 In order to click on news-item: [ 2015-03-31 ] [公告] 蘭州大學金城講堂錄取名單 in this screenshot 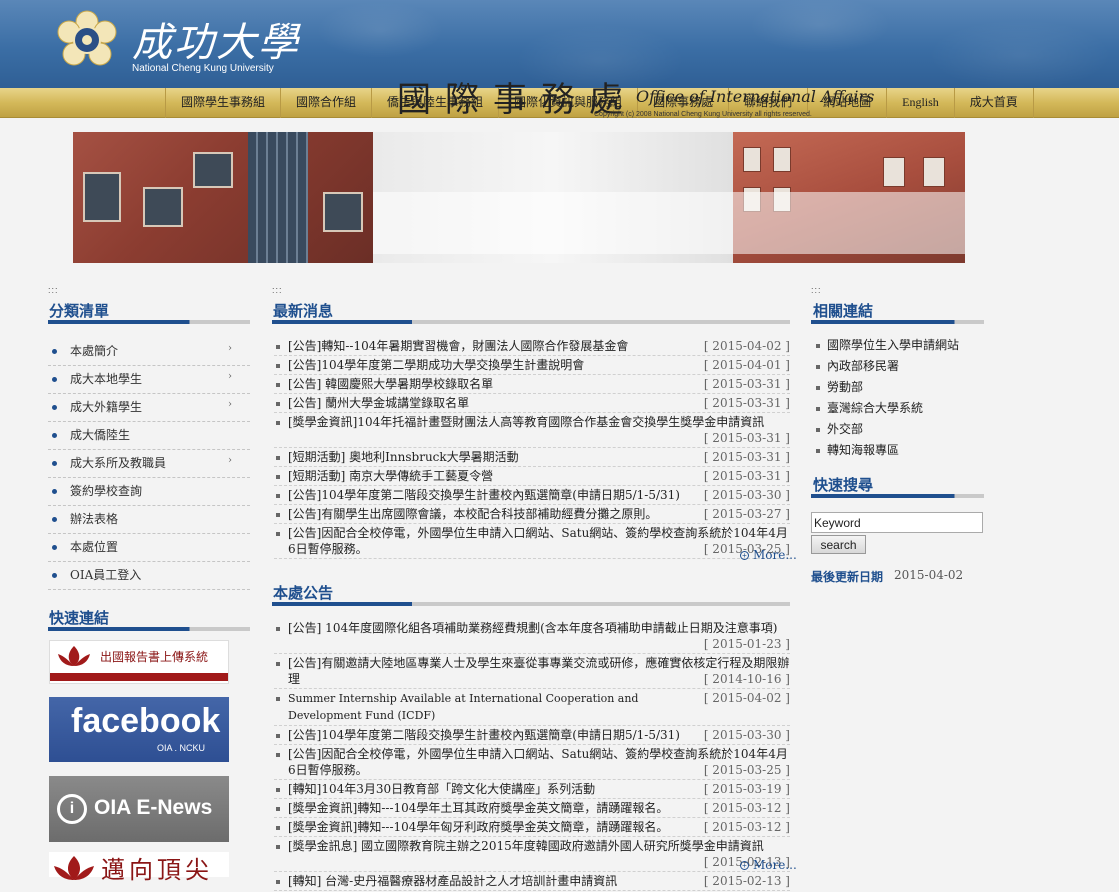, I will do `click(532, 404)`.